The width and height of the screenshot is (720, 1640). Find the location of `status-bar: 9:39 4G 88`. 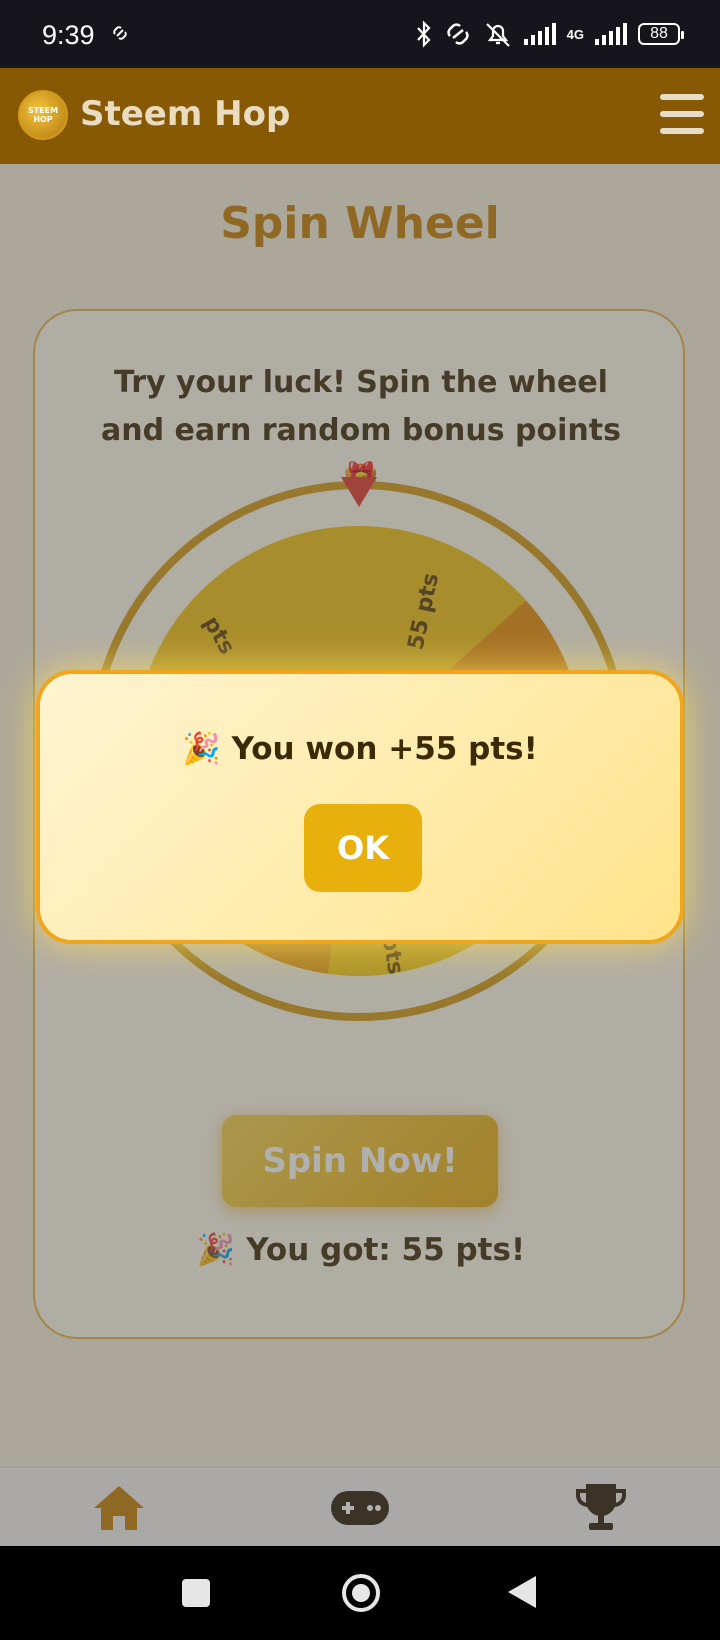

status-bar: 9:39 4G 88 is located at coordinates (360, 34).